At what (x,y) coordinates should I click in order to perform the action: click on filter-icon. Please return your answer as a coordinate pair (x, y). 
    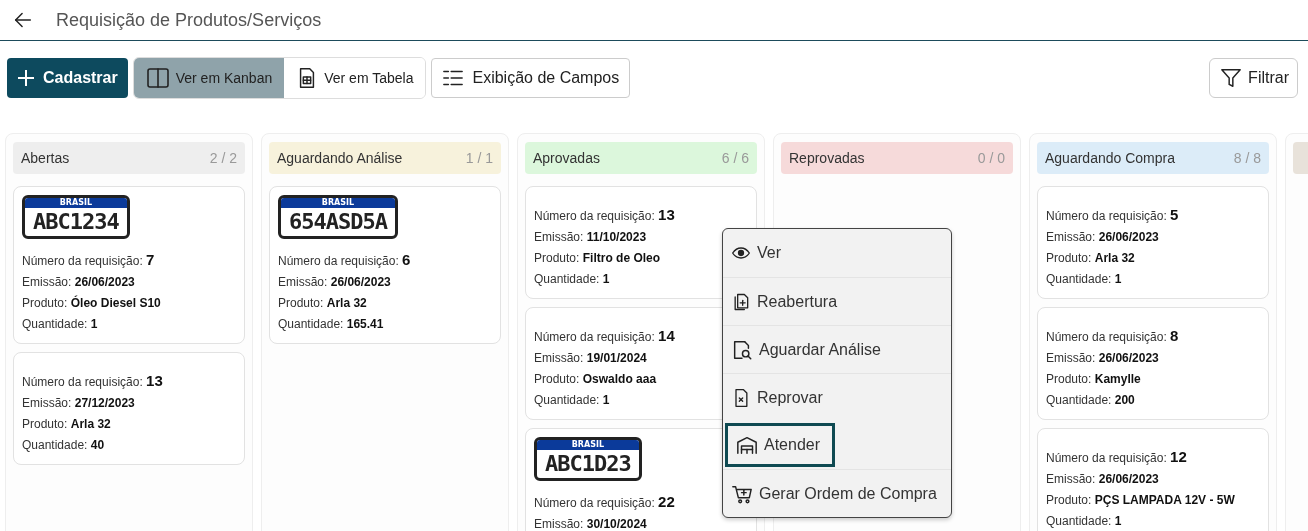
    Looking at the image, I should click on (1231, 78).